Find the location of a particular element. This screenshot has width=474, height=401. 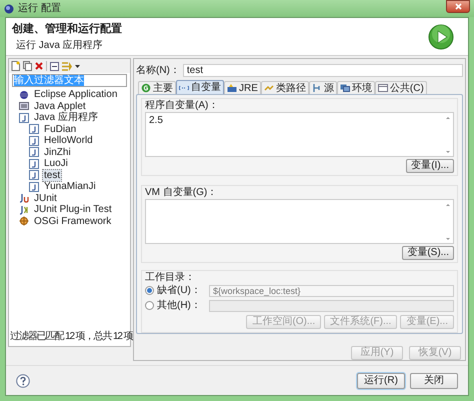

dialog-button: 关闭 is located at coordinates (434, 380).